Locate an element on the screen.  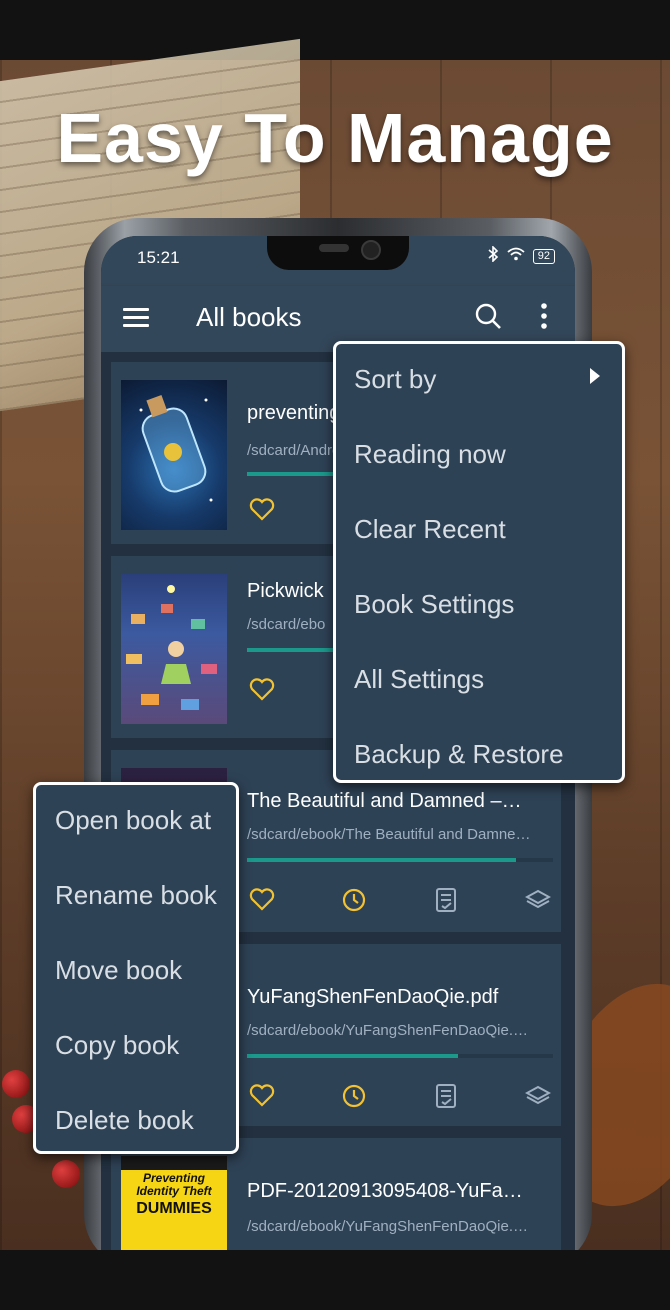
status-icons: 92 is located at coordinates (521, 255).